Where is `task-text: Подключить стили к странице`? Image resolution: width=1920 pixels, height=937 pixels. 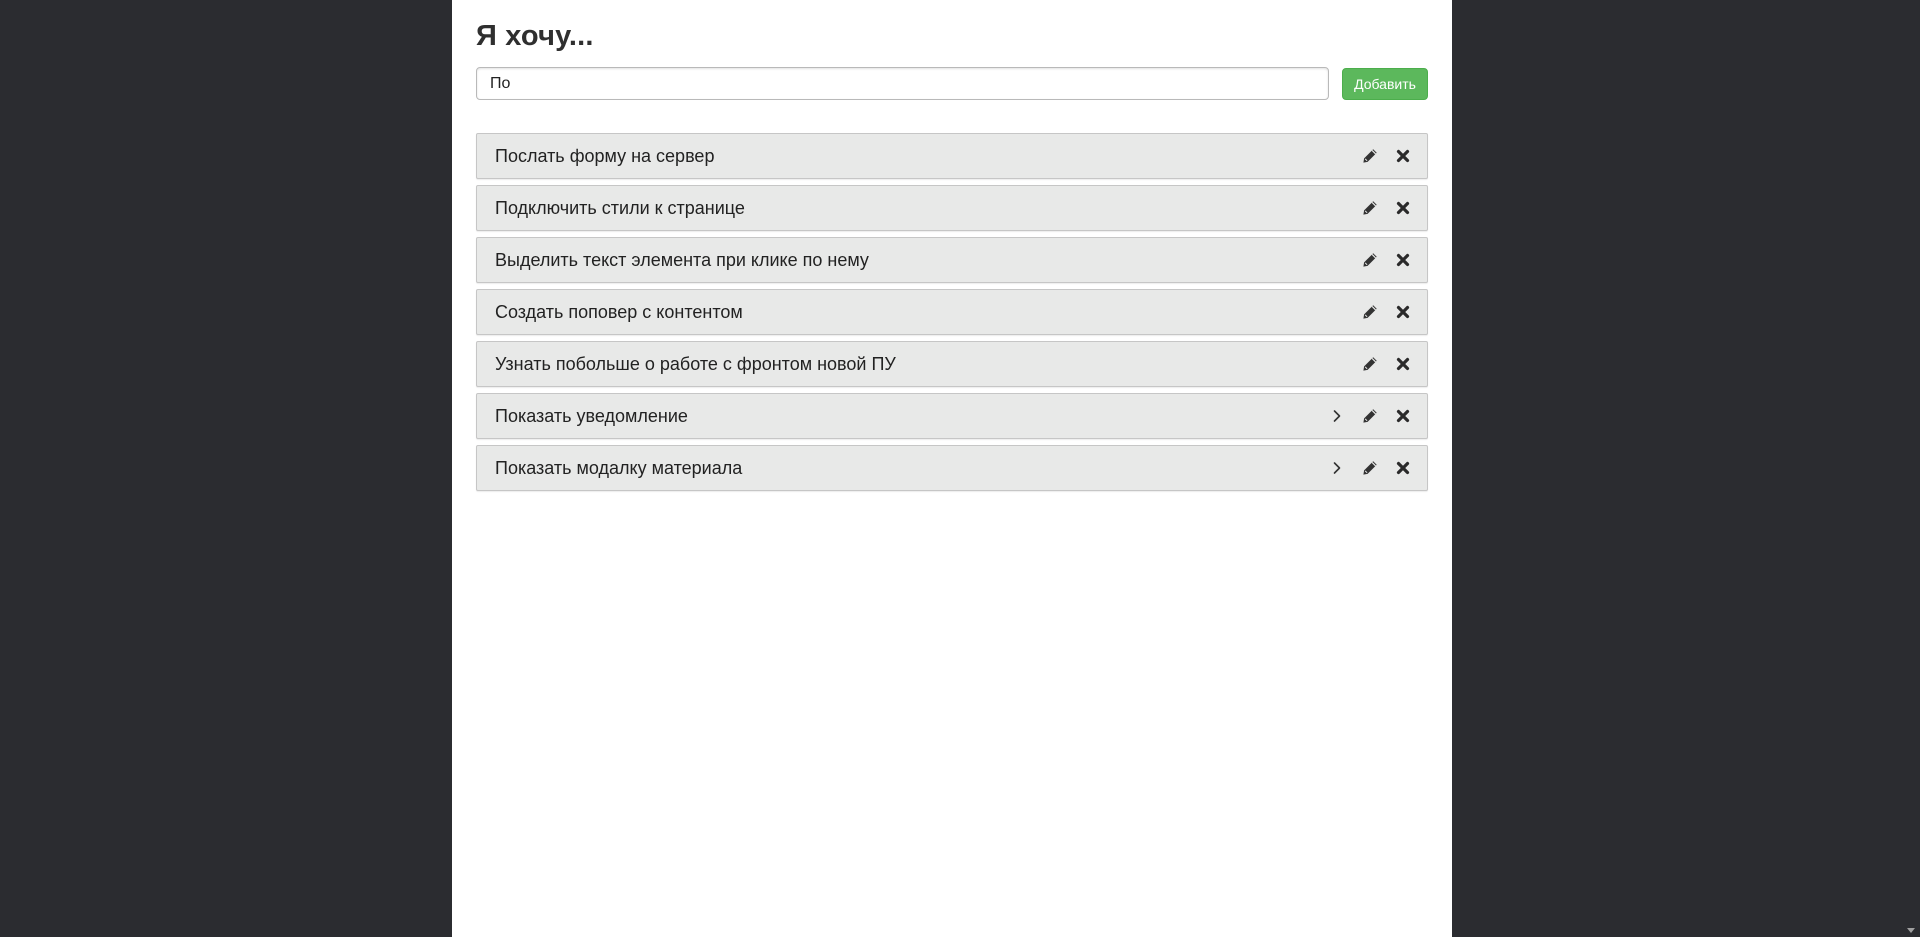
task-text: Подключить стили к странице is located at coordinates (620, 208).